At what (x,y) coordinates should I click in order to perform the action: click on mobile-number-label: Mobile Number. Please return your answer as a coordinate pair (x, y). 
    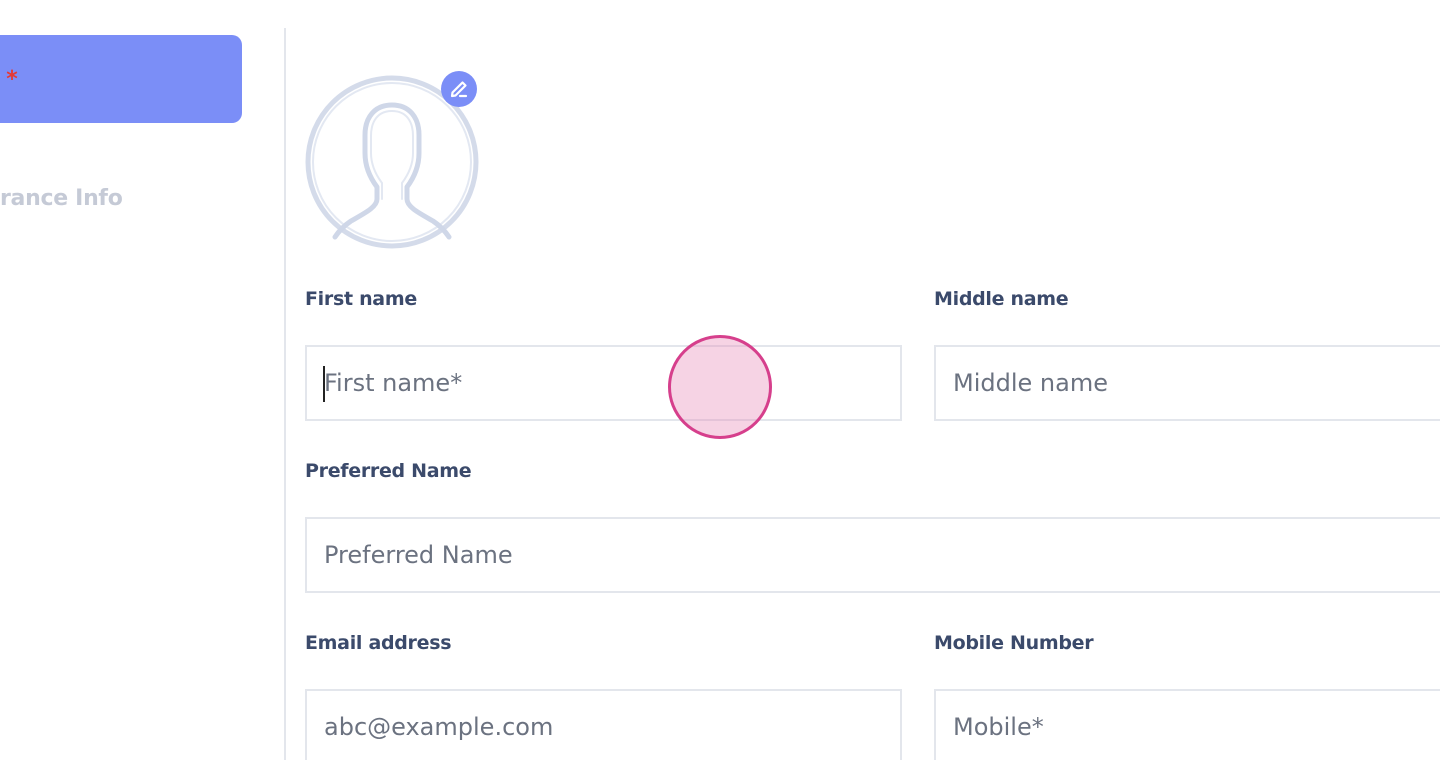
    Looking at the image, I should click on (1014, 643).